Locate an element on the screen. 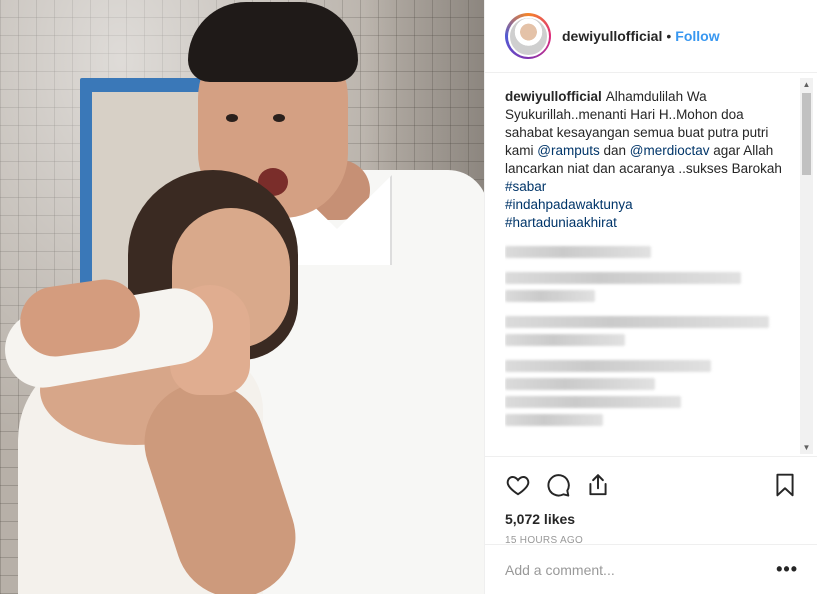 Image resolution: width=817 pixels, height=594 pixels. action-bar: 5,072 likes 15 HOURS AGO is located at coordinates (651, 501).